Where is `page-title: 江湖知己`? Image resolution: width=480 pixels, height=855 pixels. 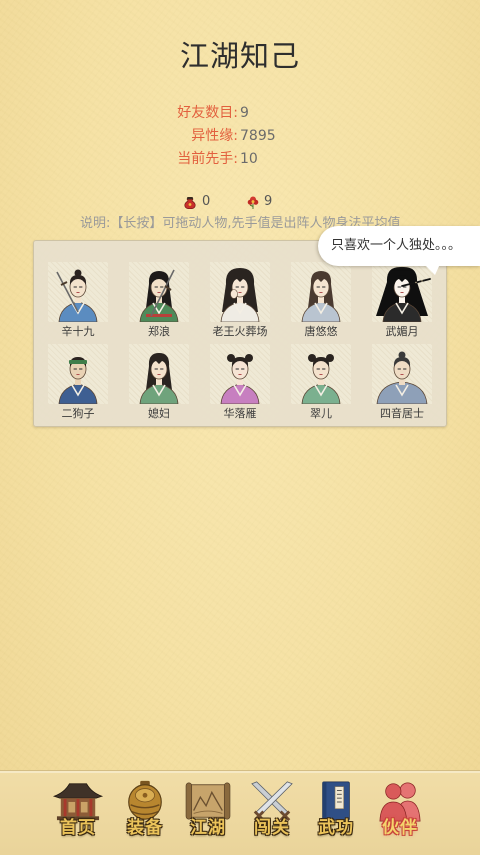 page-title: 江湖知己 is located at coordinates (239, 56).